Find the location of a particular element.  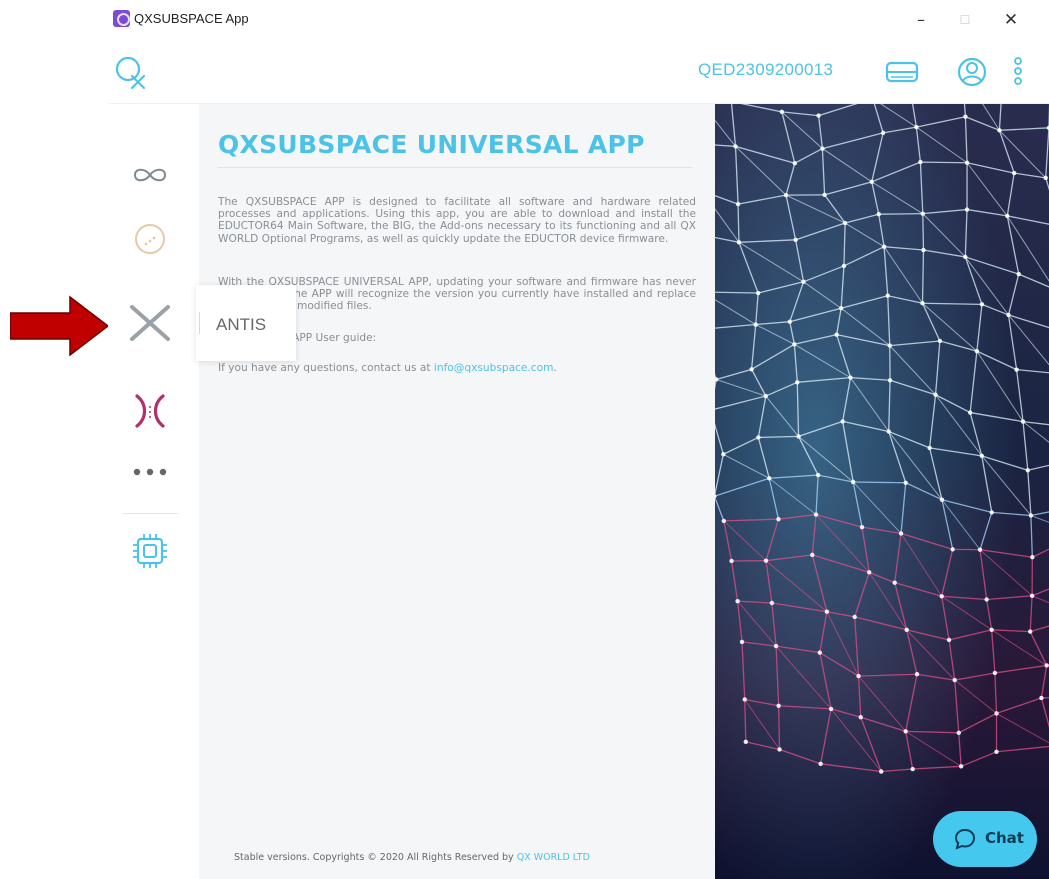

tooltip-label: ANTIS is located at coordinates (241, 324).